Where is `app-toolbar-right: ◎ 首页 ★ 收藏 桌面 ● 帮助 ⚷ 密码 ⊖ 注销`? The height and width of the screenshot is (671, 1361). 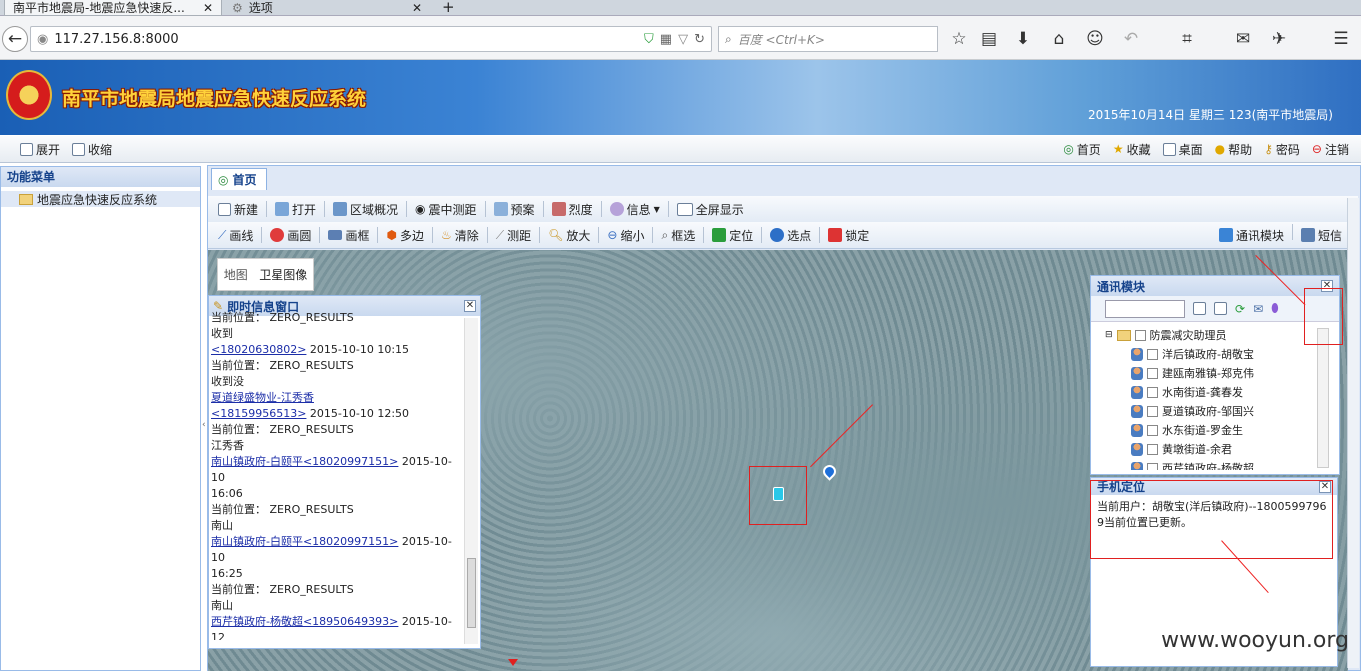
app-toolbar-right: ◎ 首页 ★ 收藏 桌面 ● 帮助 ⚷ 密码 ⊖ 注销 is located at coordinates (1209, 149).